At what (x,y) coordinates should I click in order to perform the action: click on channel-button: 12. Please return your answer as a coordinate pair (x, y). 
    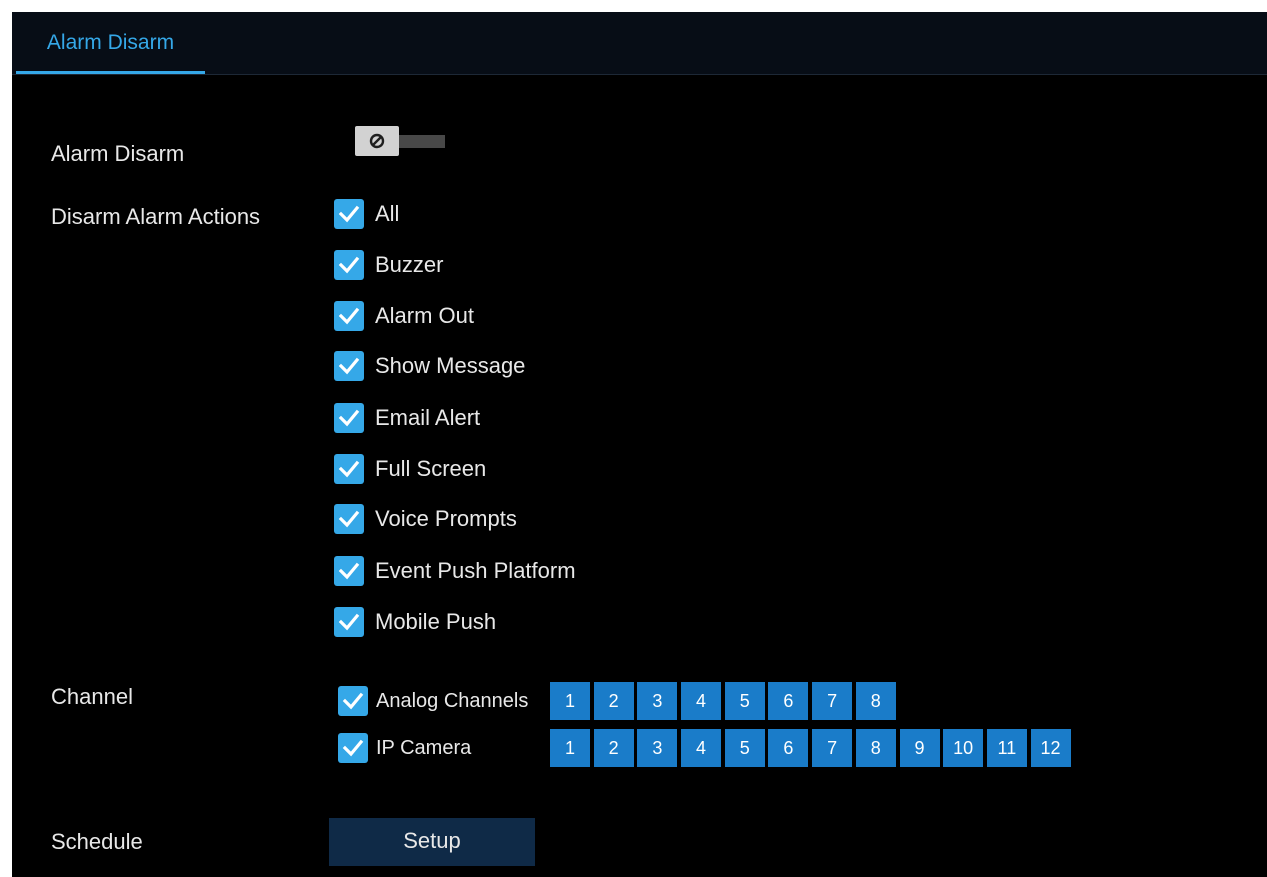
    Looking at the image, I should click on (1050, 748).